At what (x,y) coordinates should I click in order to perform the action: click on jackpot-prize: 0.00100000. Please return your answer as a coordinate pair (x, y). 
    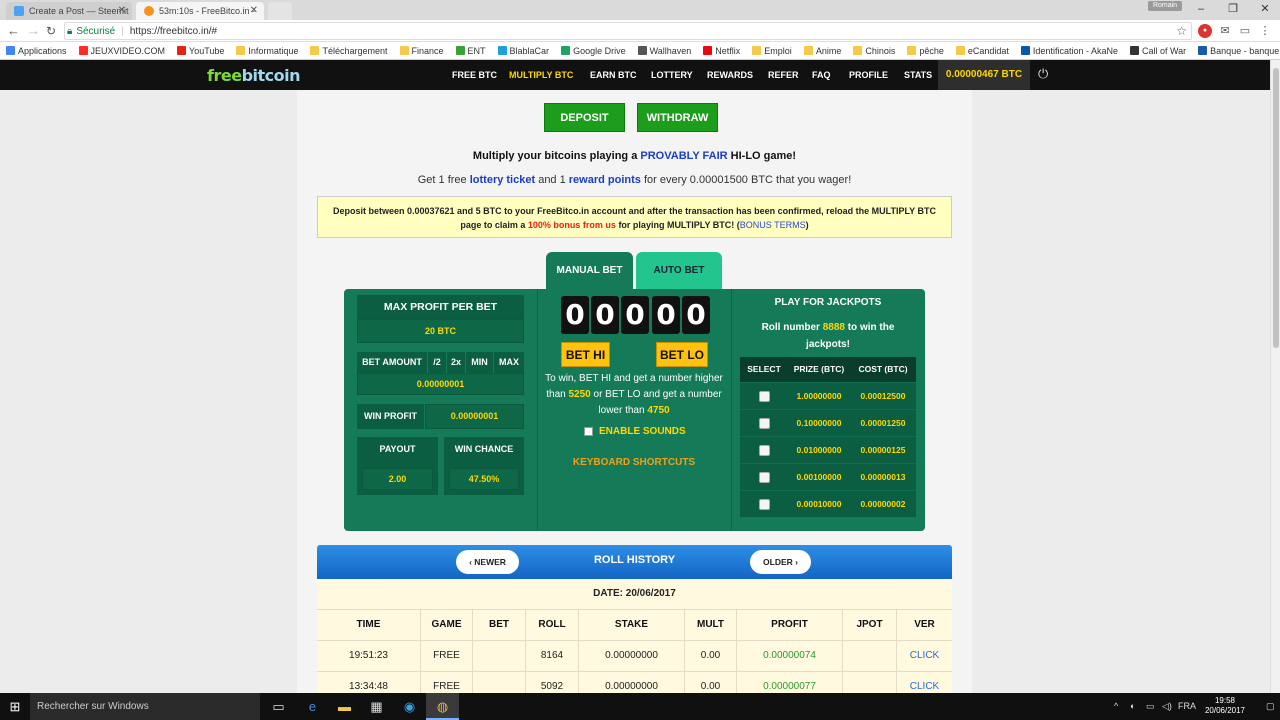
    Looking at the image, I should click on (819, 477).